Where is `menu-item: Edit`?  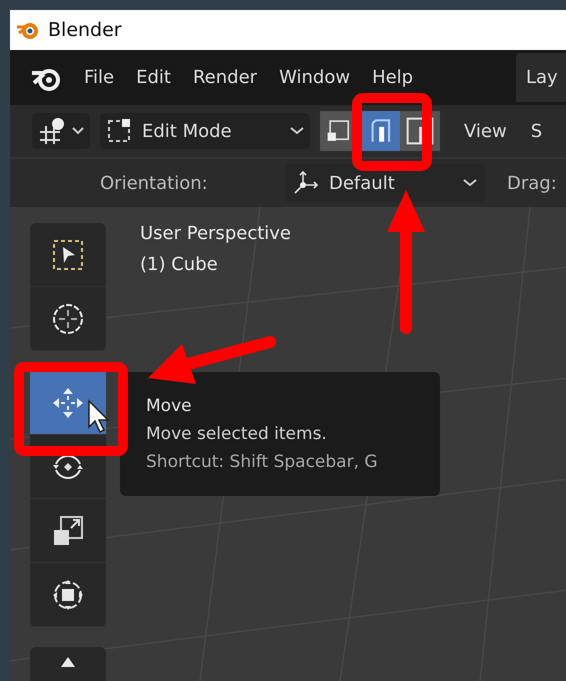 menu-item: Edit is located at coordinates (153, 77).